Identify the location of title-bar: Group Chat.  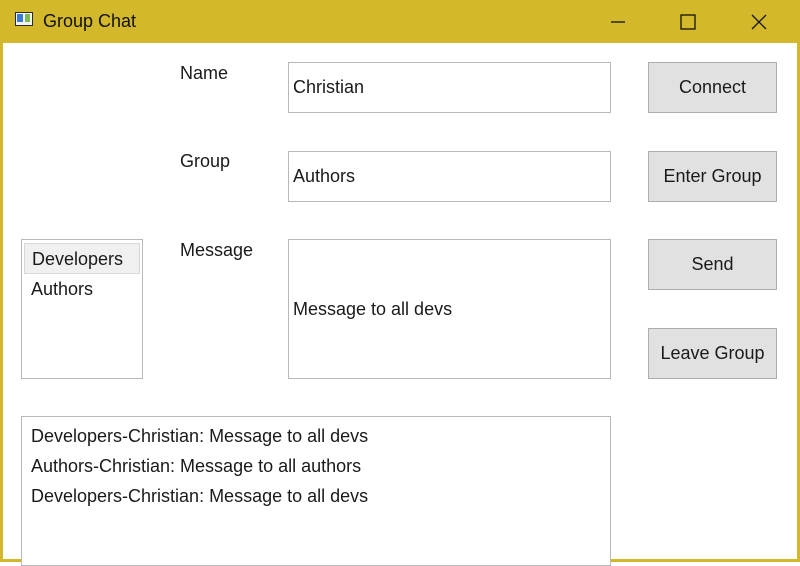
(400, 21).